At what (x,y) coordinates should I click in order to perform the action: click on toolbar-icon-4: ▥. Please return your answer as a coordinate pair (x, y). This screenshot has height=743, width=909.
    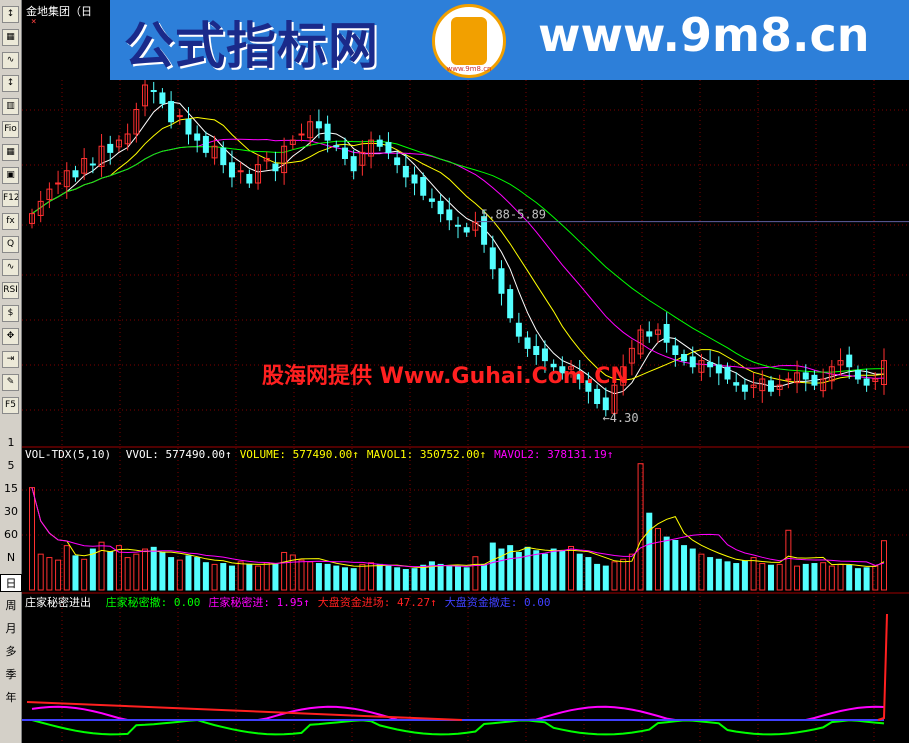
    Looking at the image, I should click on (10, 106).